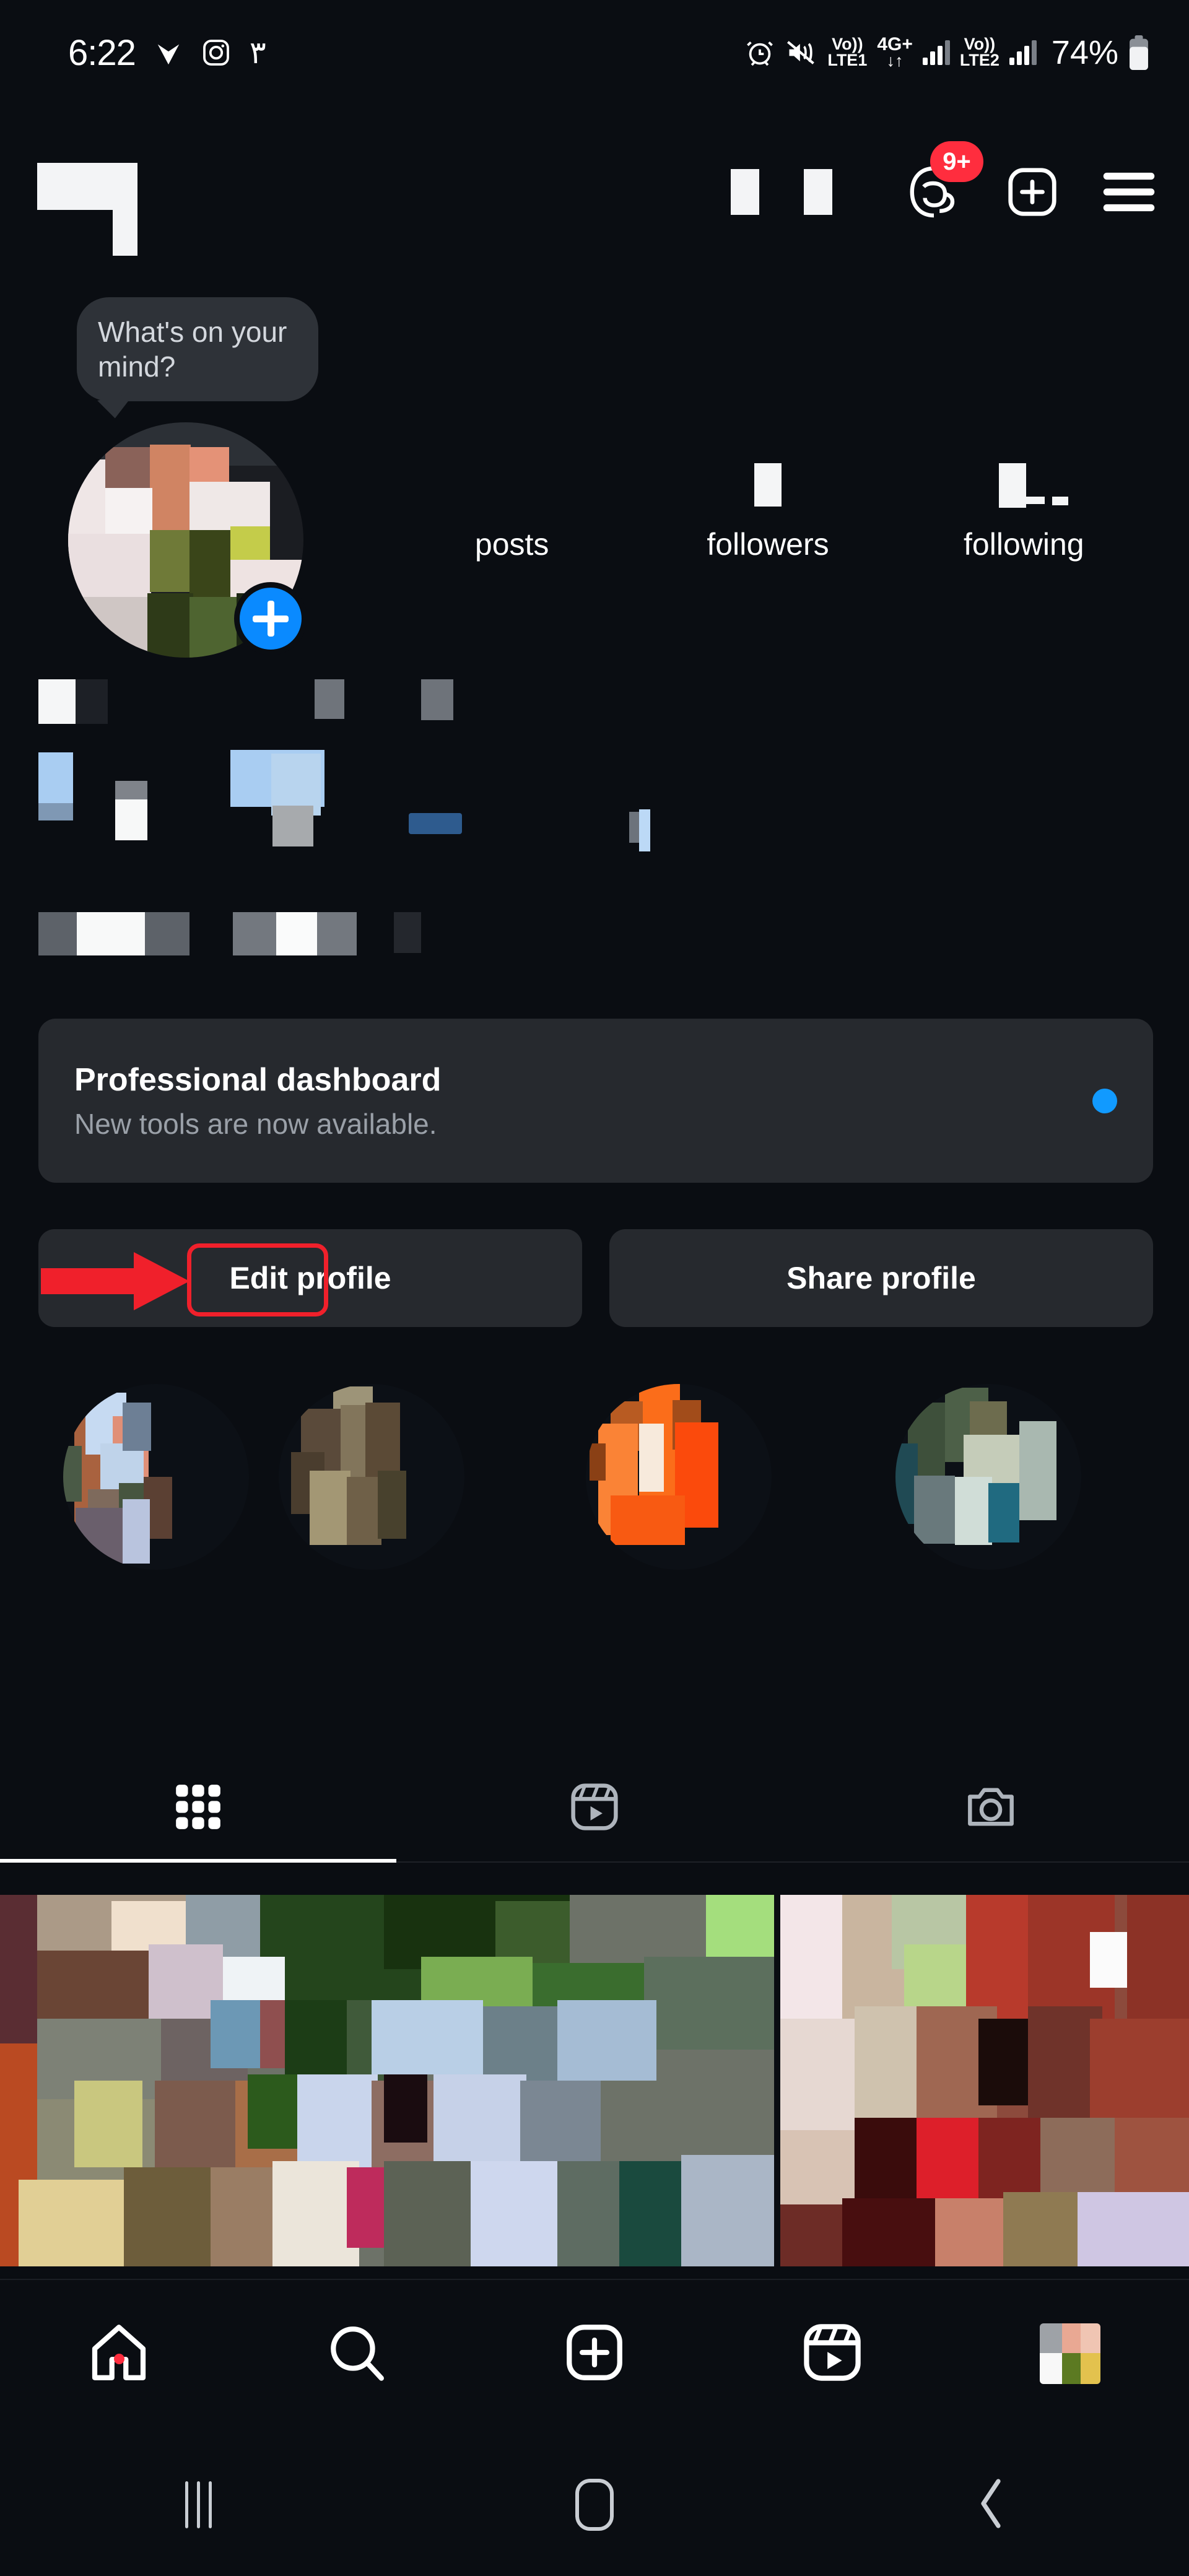  Describe the element at coordinates (255, 1123) in the screenshot. I see `dashboard-subtitle: New tools are now available.` at that location.